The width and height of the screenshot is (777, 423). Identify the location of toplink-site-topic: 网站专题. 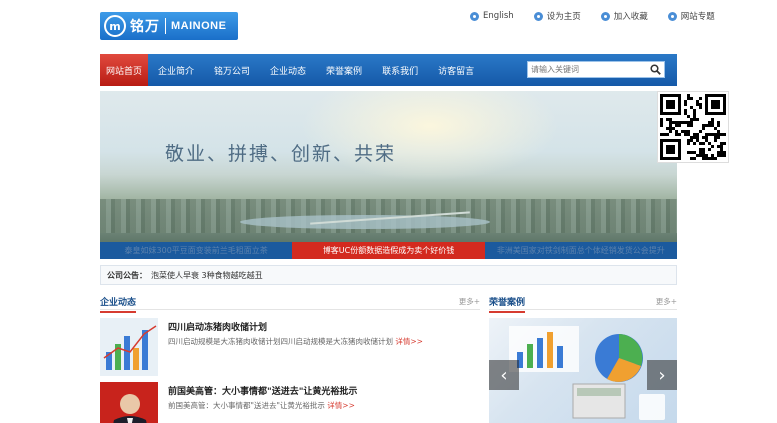
(691, 16).